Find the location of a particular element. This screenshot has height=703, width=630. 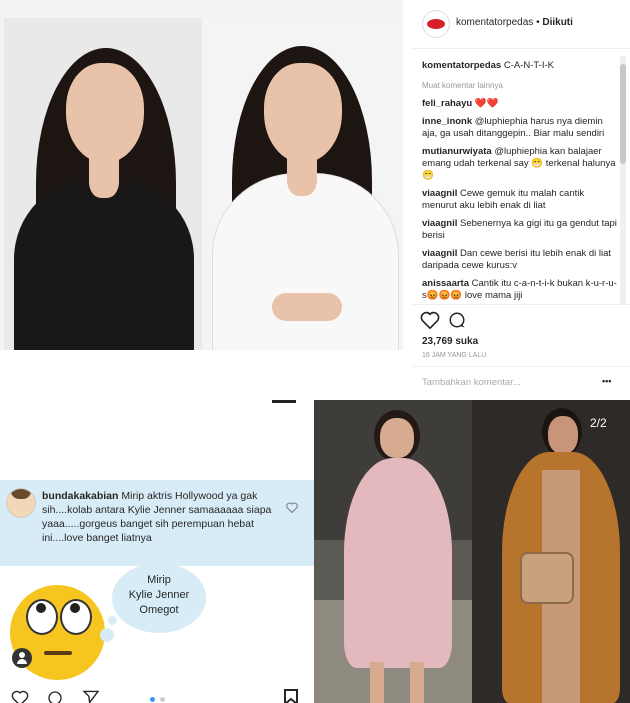

photo-pink-dress is located at coordinates (393, 551).